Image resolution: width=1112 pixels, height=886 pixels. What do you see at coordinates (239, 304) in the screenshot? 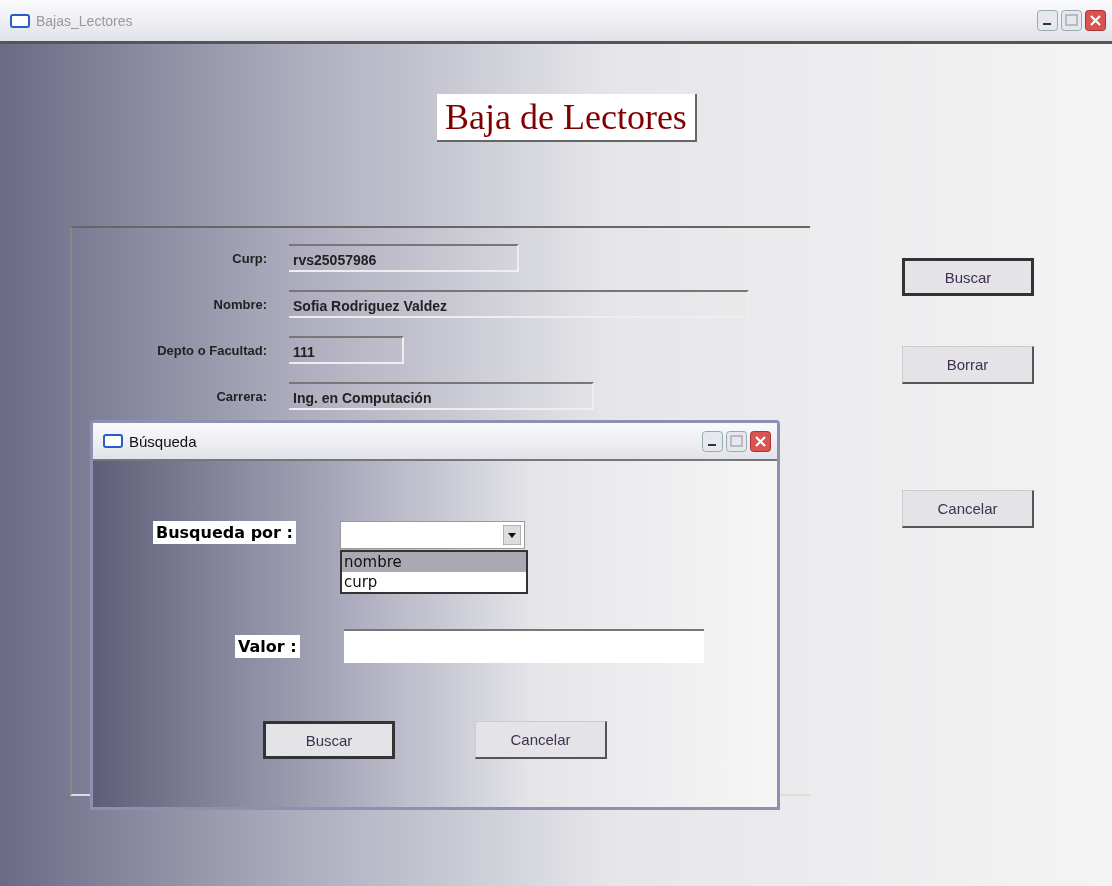
I see `field-label: Nombre:` at bounding box center [239, 304].